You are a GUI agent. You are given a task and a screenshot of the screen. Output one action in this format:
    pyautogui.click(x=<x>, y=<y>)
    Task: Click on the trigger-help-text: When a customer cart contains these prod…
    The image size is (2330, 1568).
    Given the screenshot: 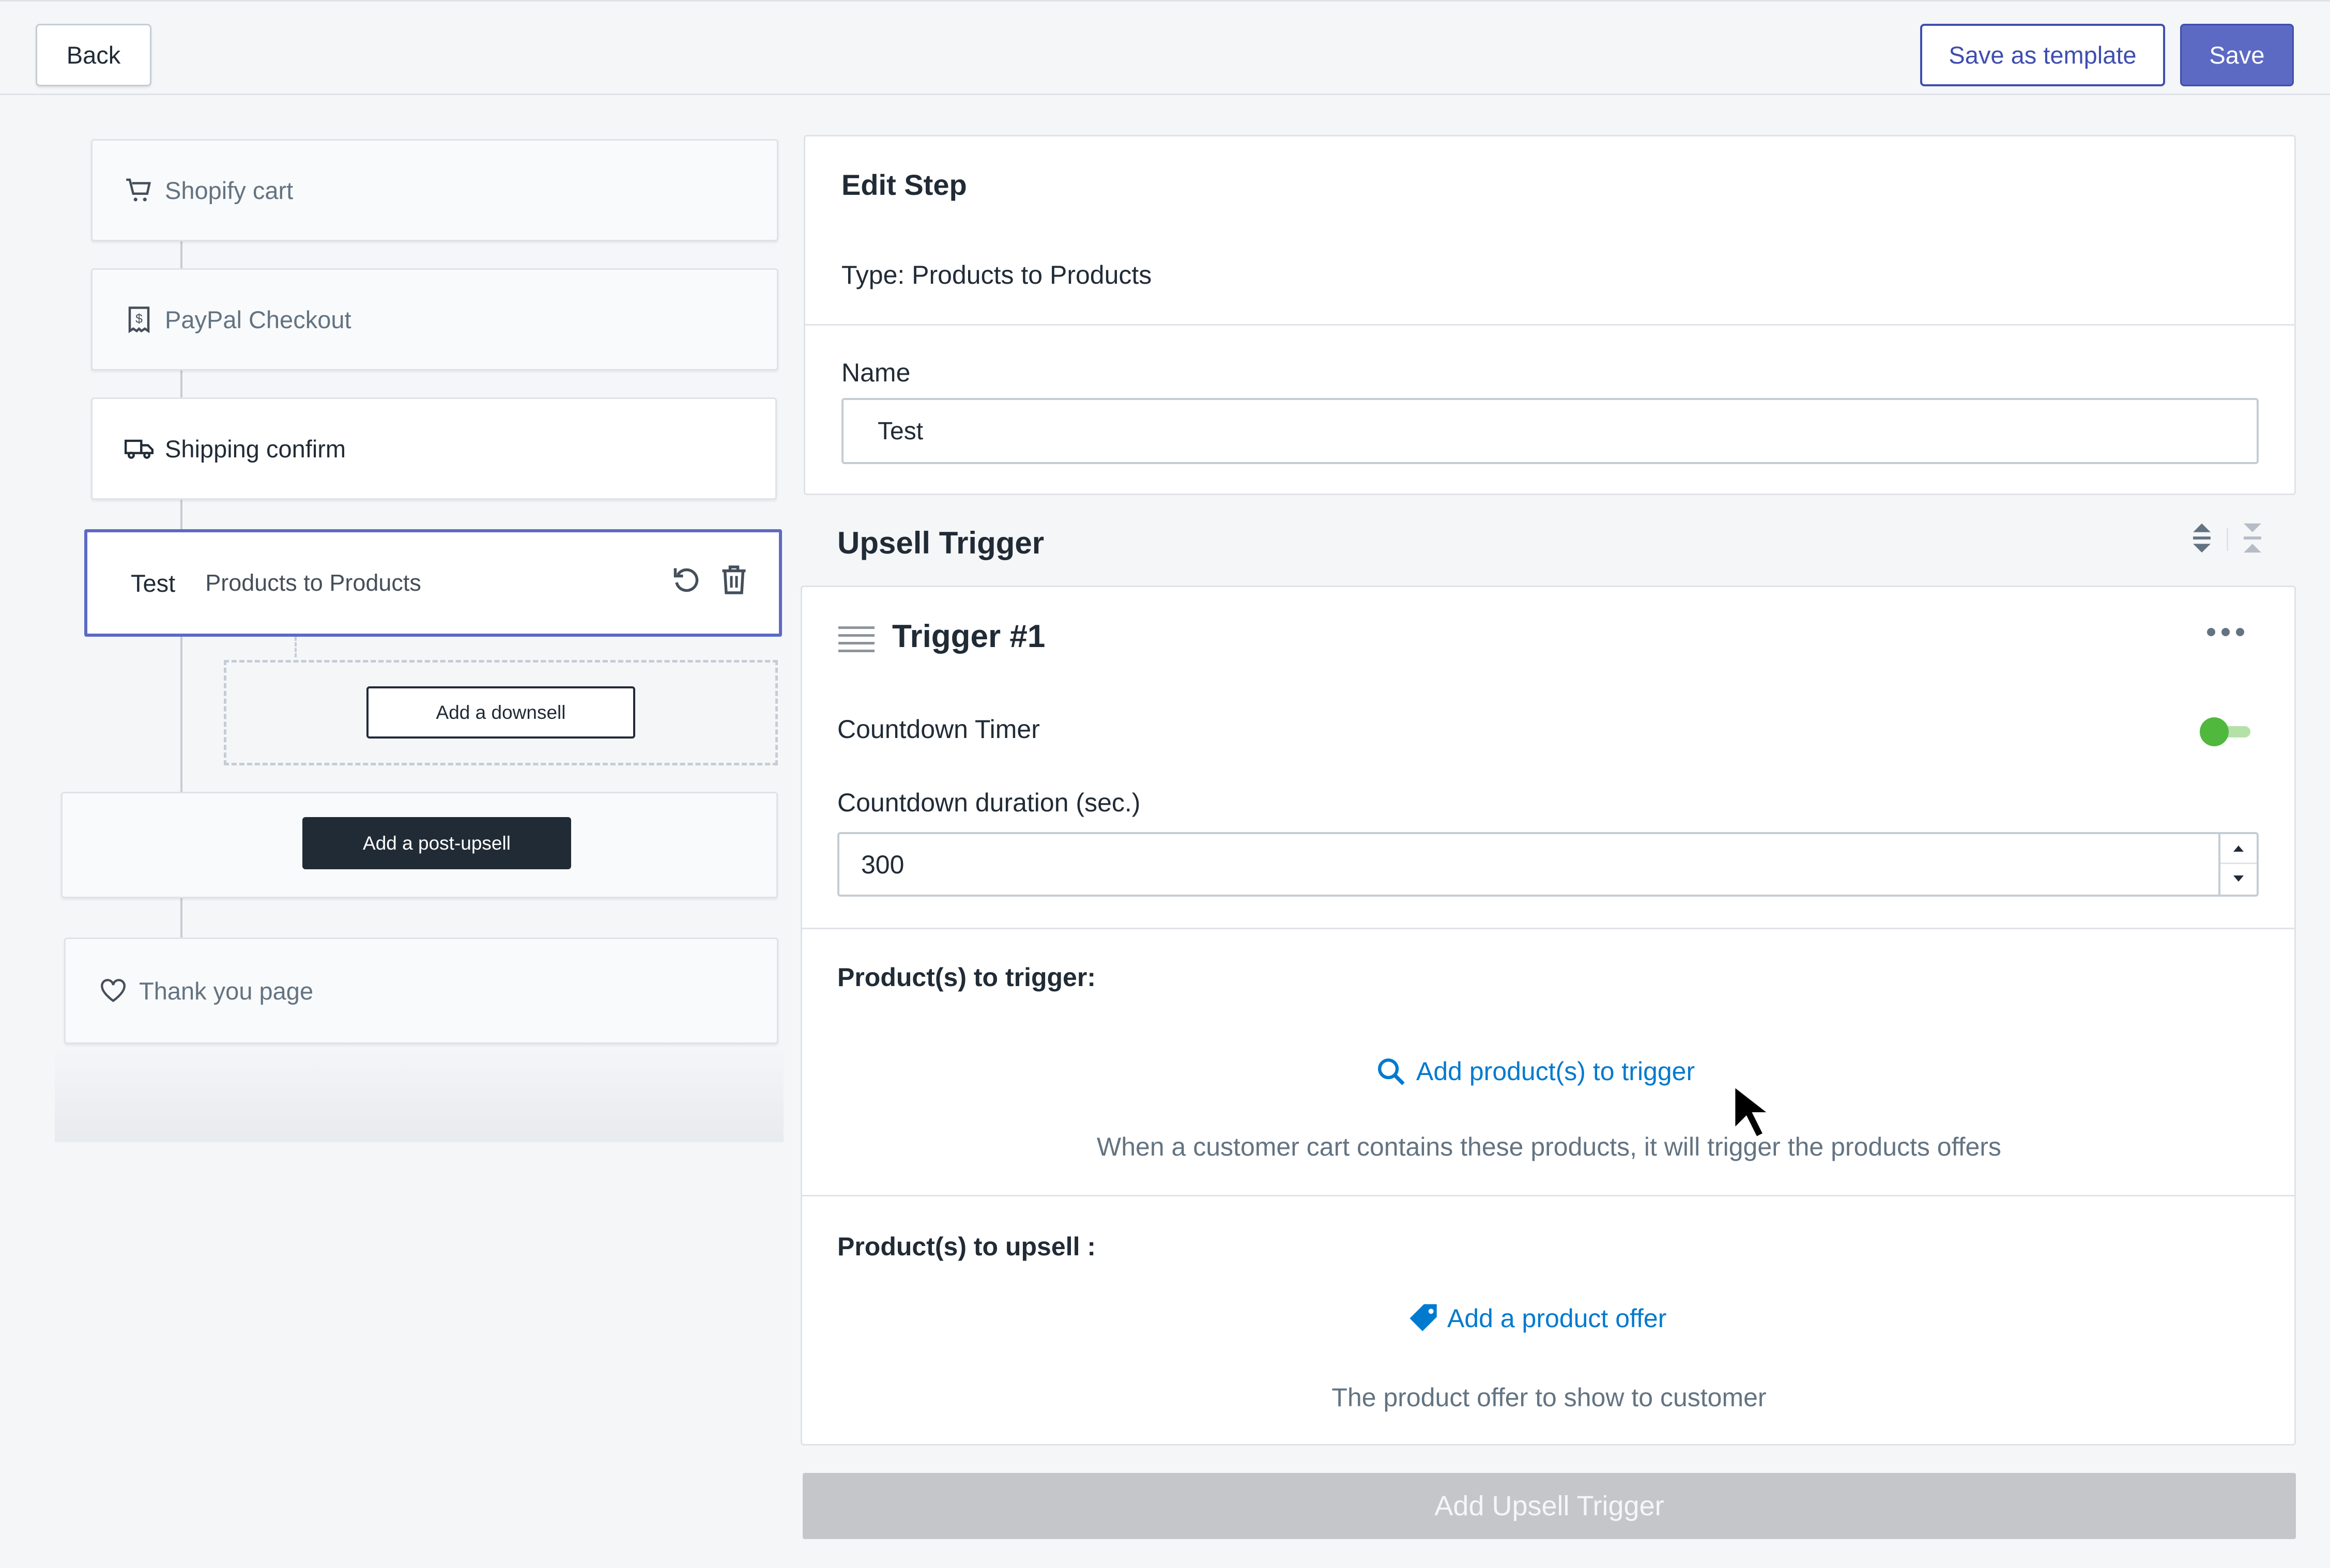 What is the action you would take?
    pyautogui.click(x=1549, y=1146)
    